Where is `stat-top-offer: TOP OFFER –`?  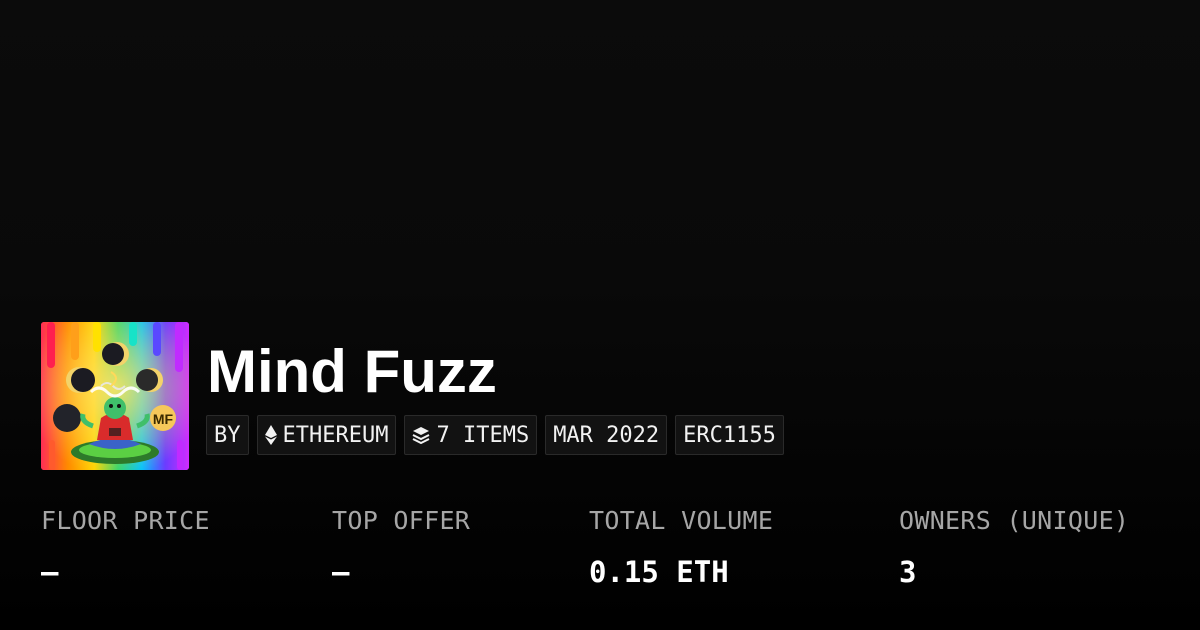 stat-top-offer: TOP OFFER – is located at coordinates (401, 547).